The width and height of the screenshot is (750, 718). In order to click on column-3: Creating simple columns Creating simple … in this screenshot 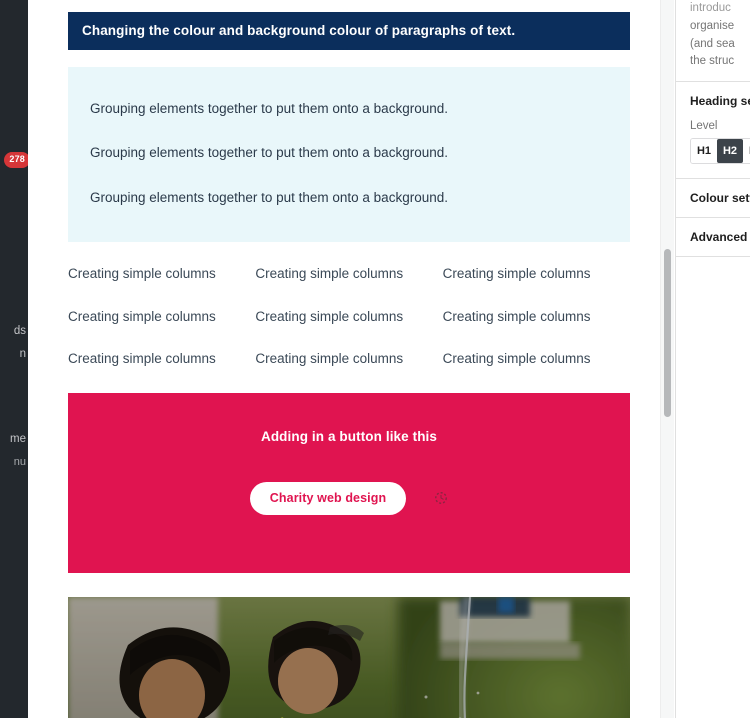, I will do `click(536, 316)`.